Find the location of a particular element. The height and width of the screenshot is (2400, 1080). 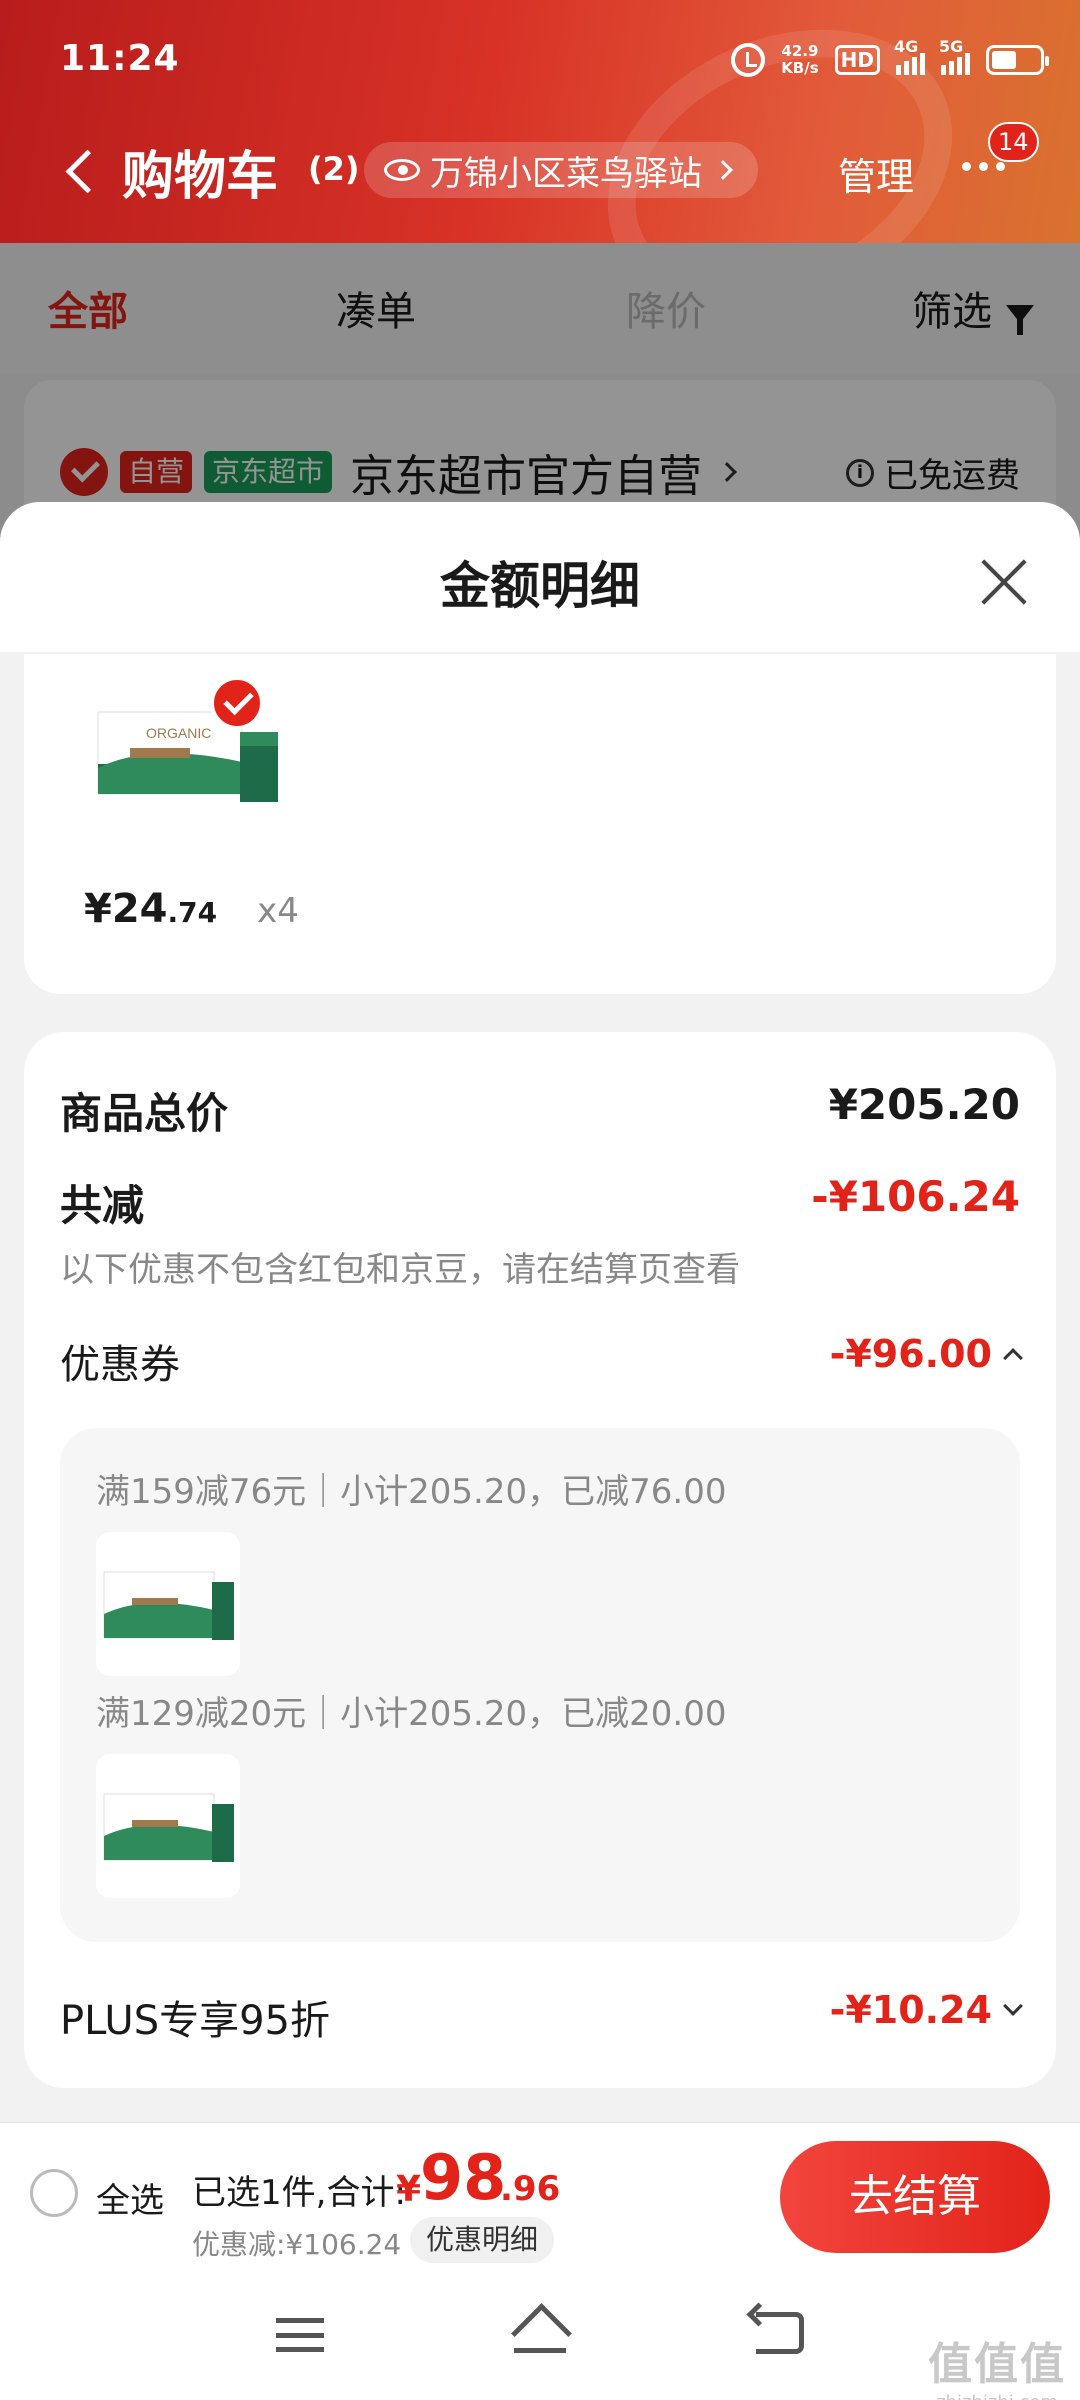

system-nav-bar: 值值值 zhizhizhi.com is located at coordinates (540, 2336).